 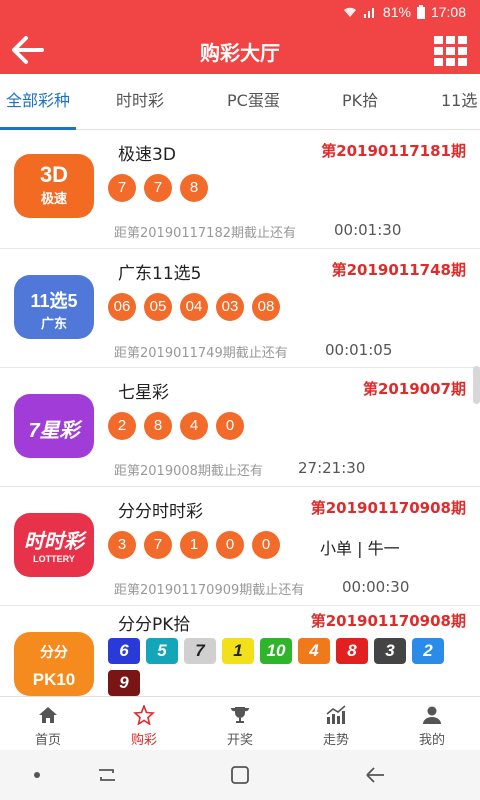 What do you see at coordinates (122, 307) in the screenshot?
I see `number-ball: 06` at bounding box center [122, 307].